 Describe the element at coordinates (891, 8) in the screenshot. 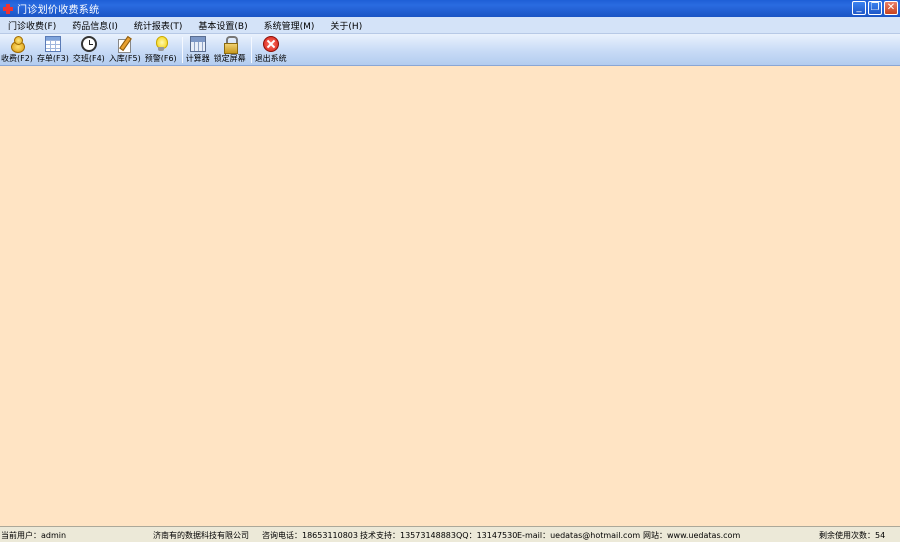

I see `close-button: ✕` at that location.